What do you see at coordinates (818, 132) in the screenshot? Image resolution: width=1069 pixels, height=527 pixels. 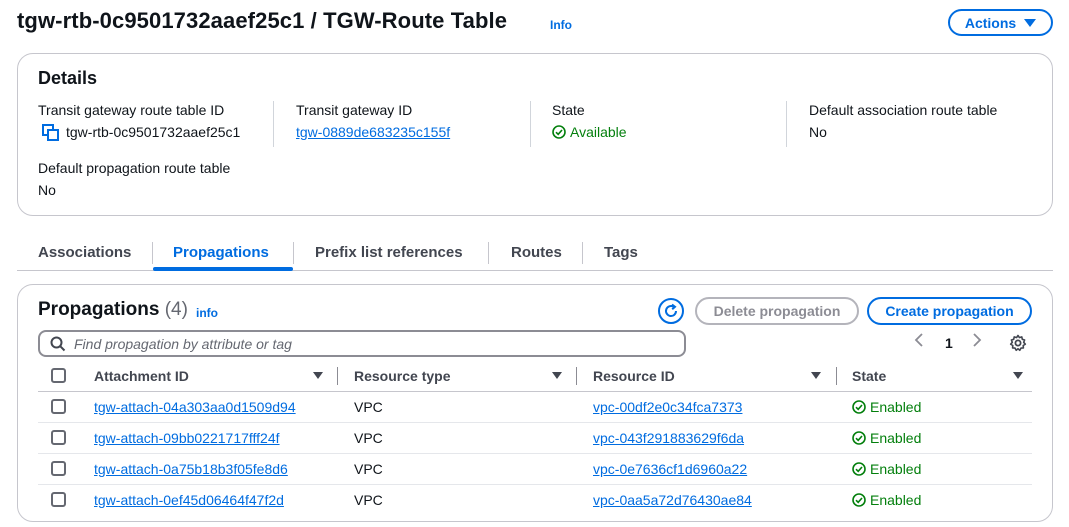 I see `default-association-value: No` at bounding box center [818, 132].